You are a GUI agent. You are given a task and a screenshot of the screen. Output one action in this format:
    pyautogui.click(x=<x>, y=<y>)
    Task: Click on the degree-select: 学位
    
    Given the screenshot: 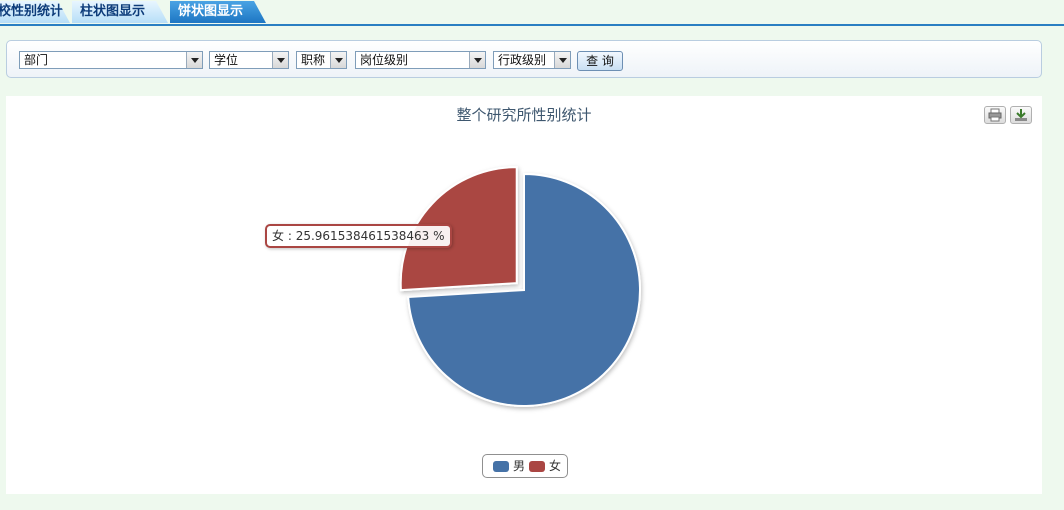 What is the action you would take?
    pyautogui.click(x=249, y=60)
    